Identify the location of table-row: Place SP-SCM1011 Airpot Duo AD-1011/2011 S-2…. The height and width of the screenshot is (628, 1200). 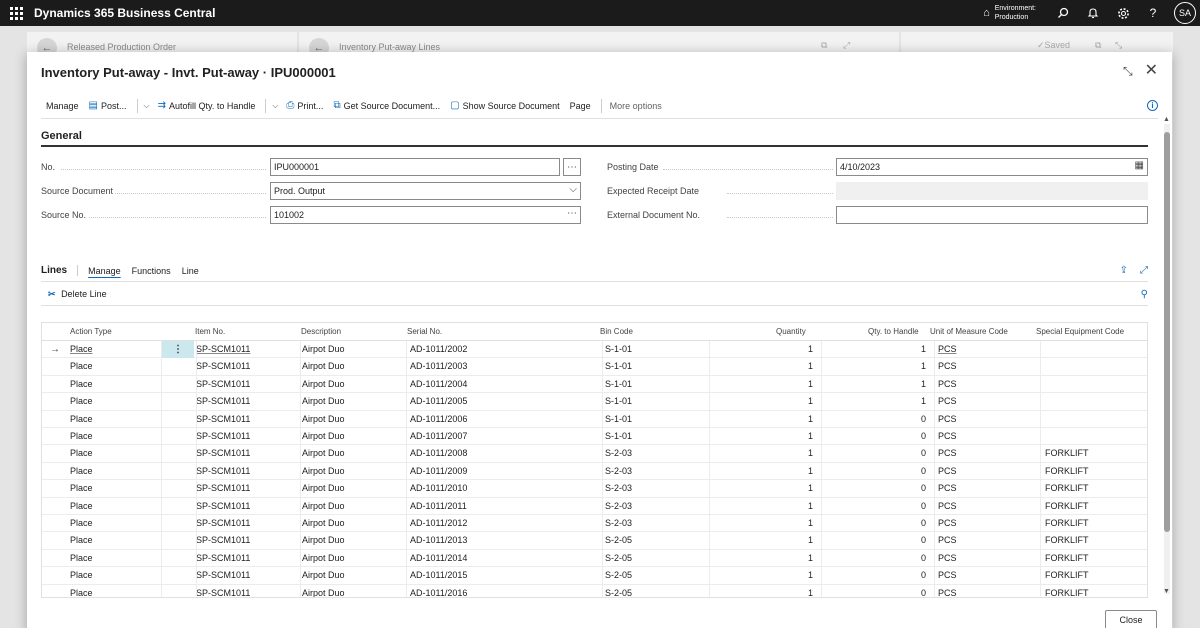
(594, 506).